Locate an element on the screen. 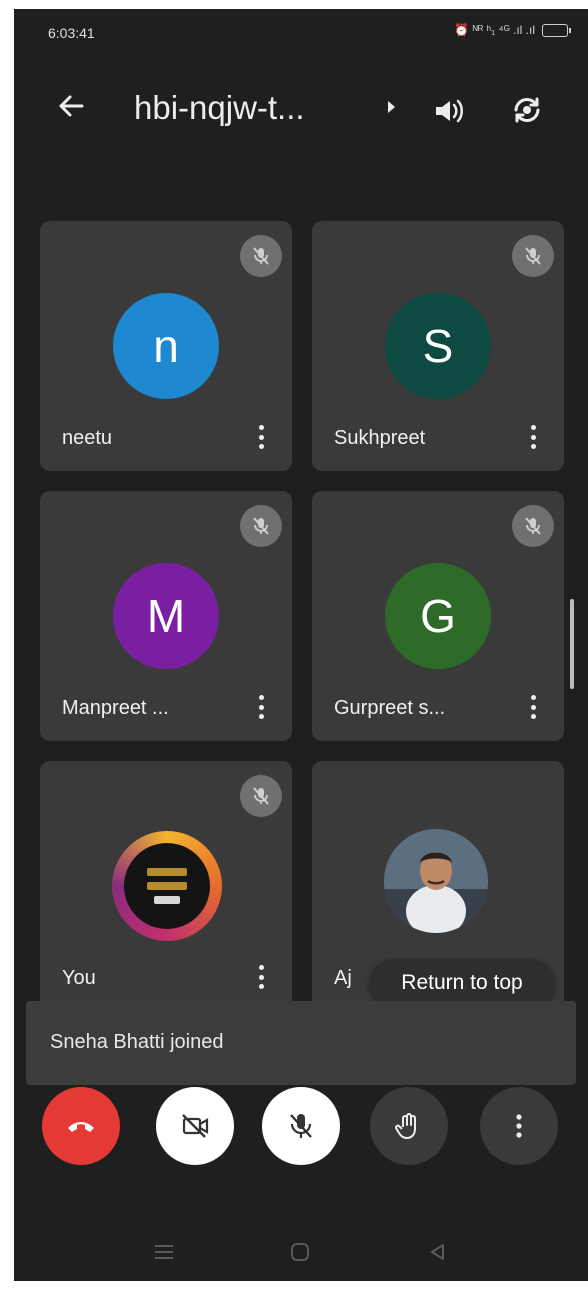 This screenshot has width=588, height=1290. participant-name: neetu is located at coordinates (87, 438).